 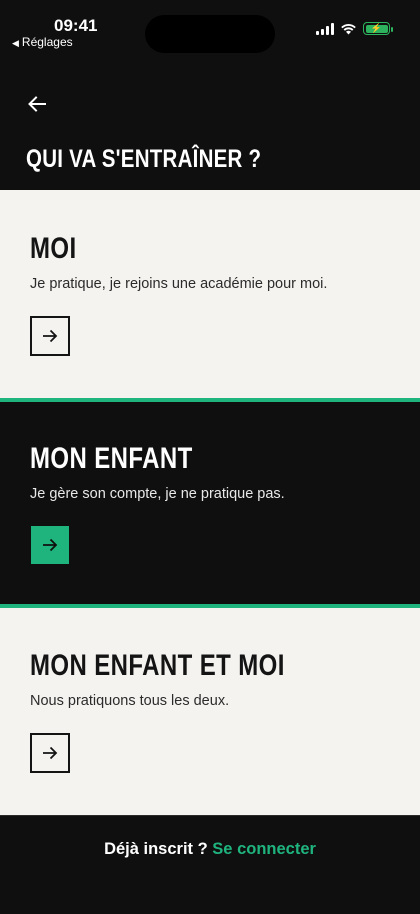 What do you see at coordinates (111, 458) in the screenshot?
I see `option-title: MON ENFANT` at bounding box center [111, 458].